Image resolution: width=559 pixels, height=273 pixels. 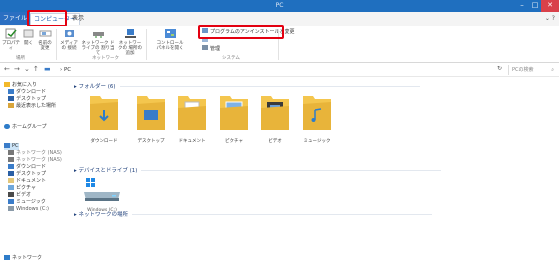 I want to click on ribbon-expand-icon: ⌄ ?, so click(x=550, y=18).